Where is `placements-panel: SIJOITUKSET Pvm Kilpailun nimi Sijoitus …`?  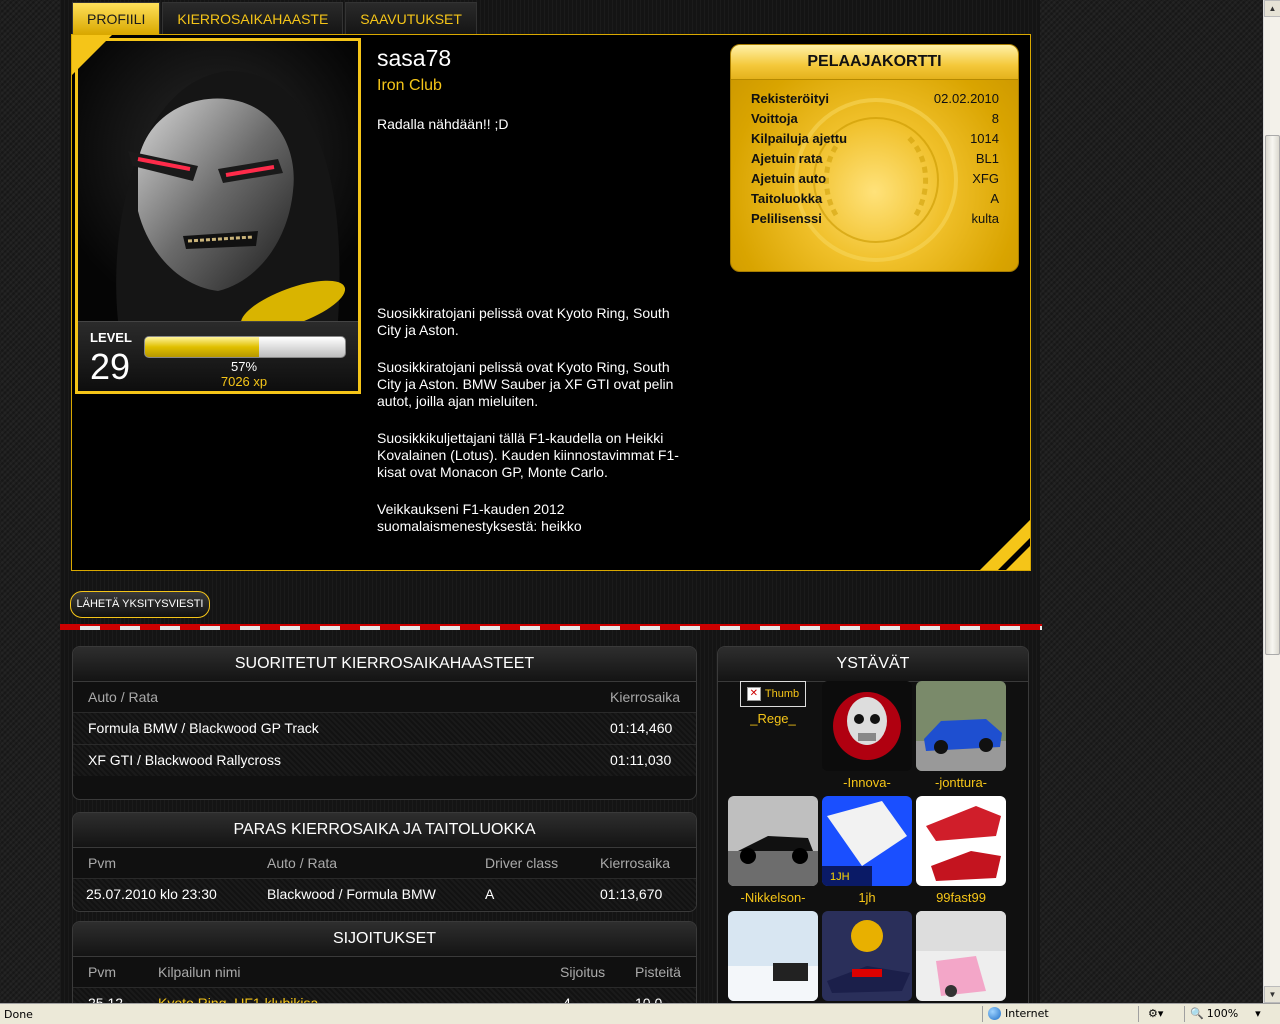
placements-panel: SIJOITUKSET Pvm Kilpailun nimi Sijoitus … is located at coordinates (384, 962).